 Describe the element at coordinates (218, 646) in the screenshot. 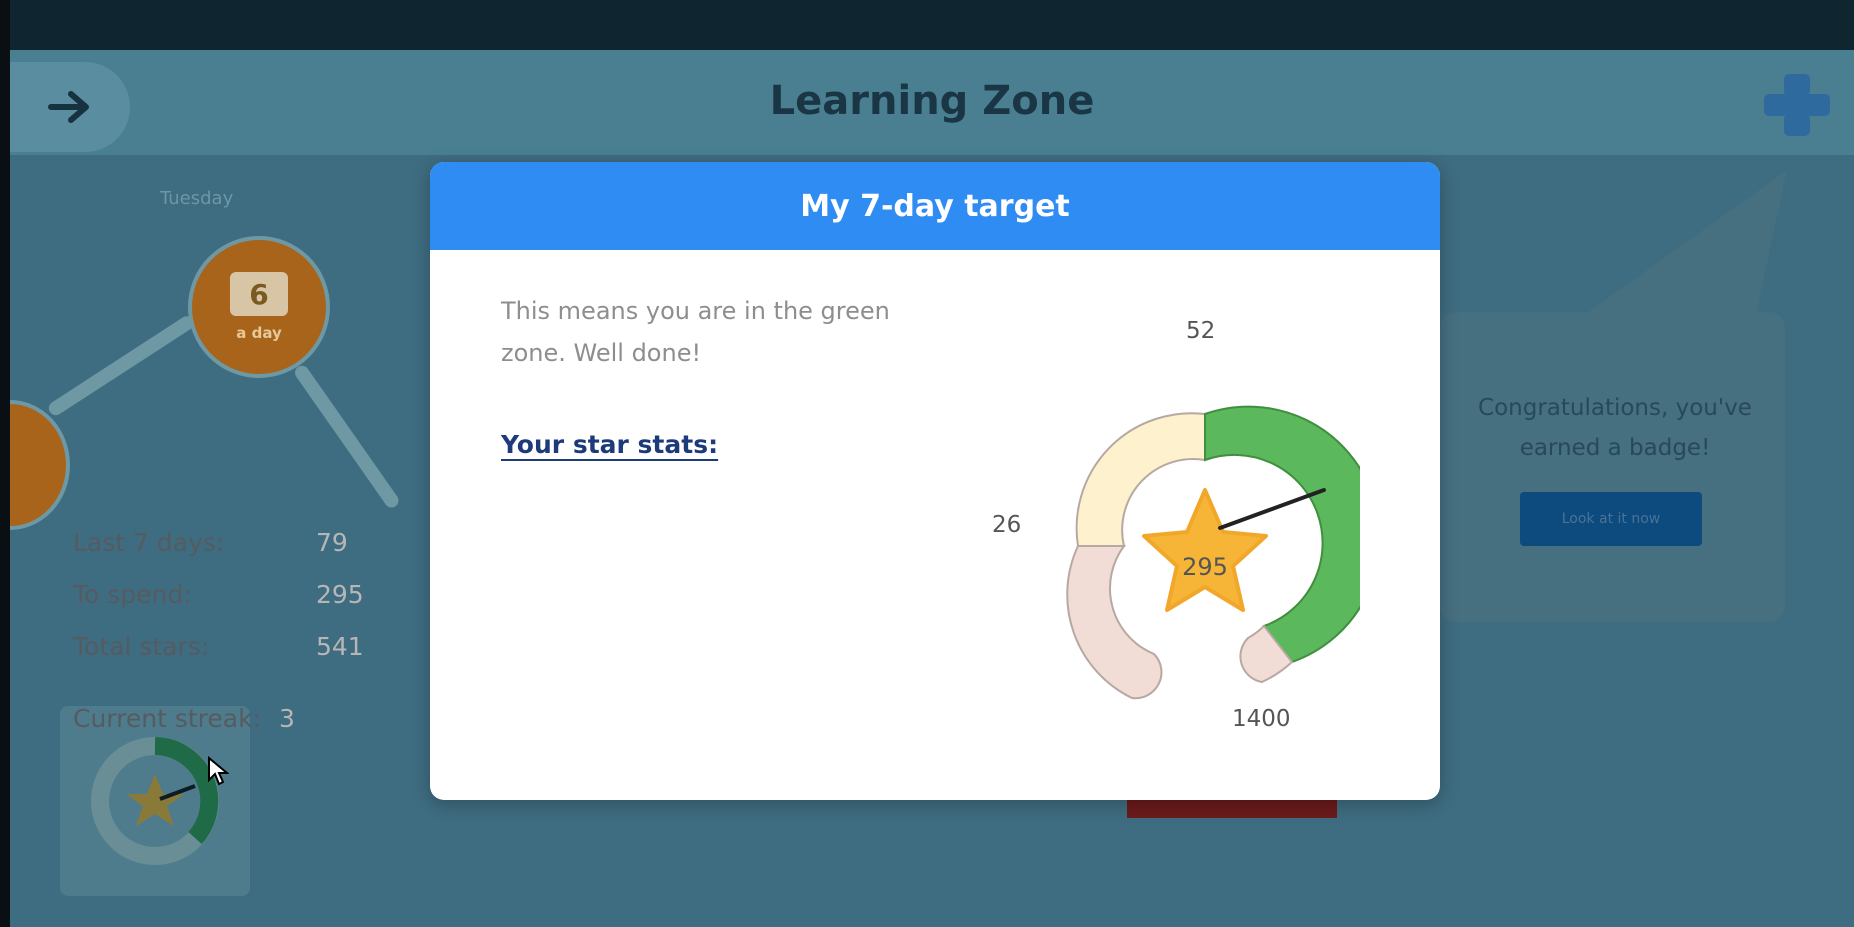

I see `stat-row-total-stars: Total stars: 541` at that location.